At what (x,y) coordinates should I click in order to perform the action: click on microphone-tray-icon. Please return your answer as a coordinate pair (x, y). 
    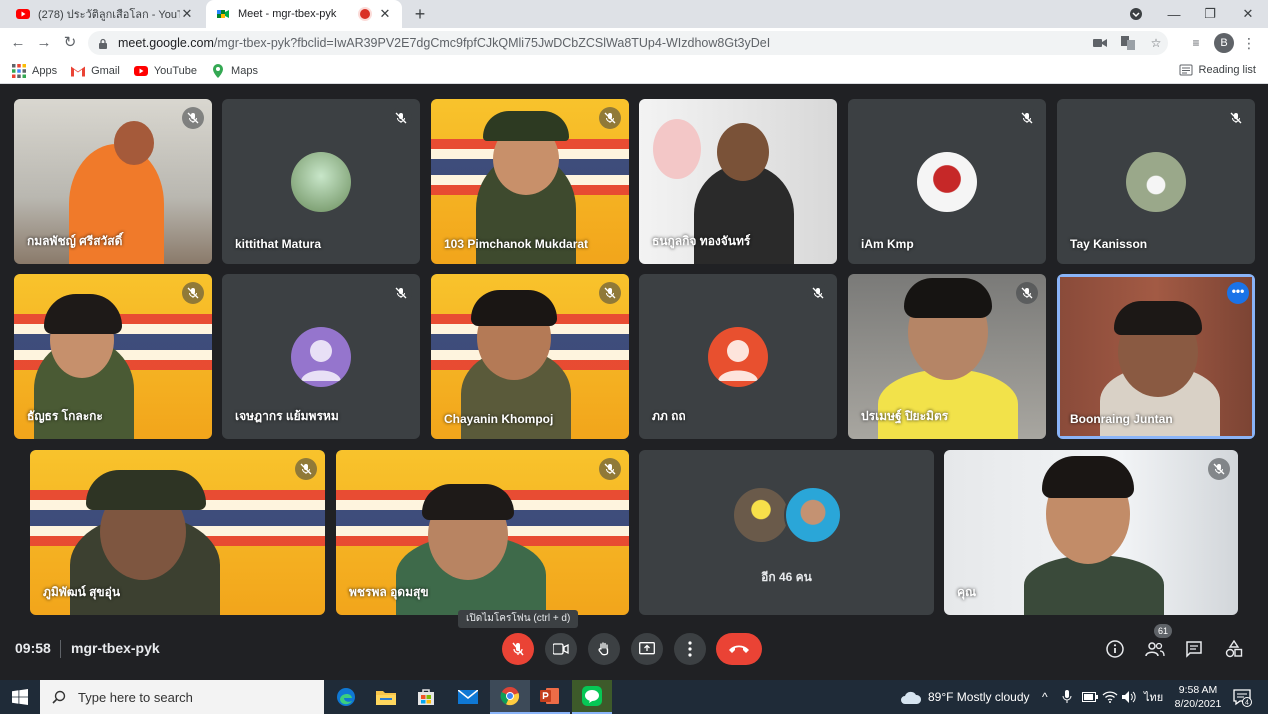
    Looking at the image, I should click on (1067, 697).